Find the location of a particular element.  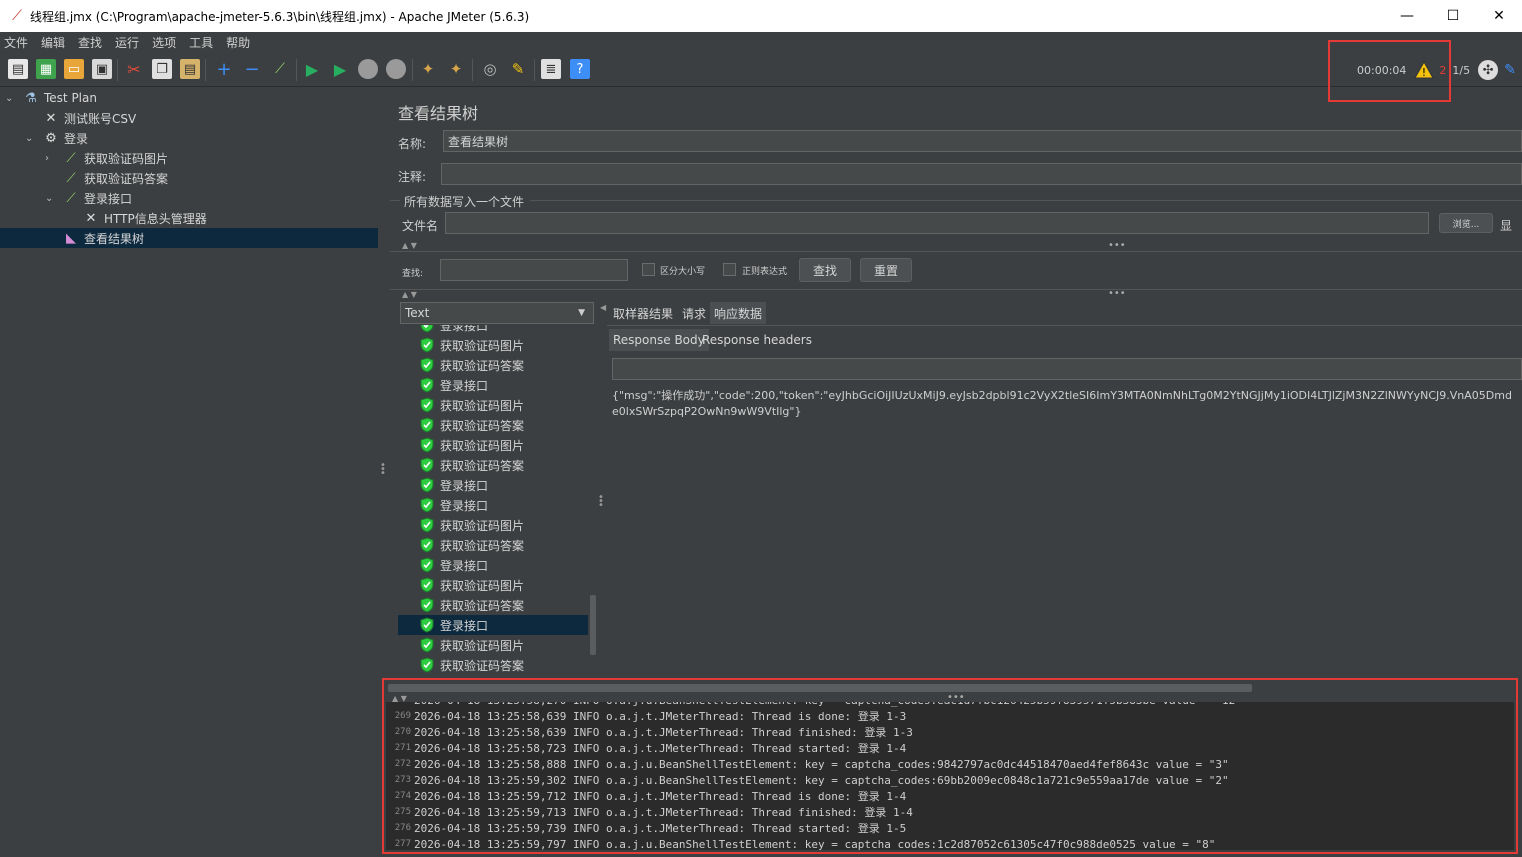

collapse-icon: − is located at coordinates (252, 69).